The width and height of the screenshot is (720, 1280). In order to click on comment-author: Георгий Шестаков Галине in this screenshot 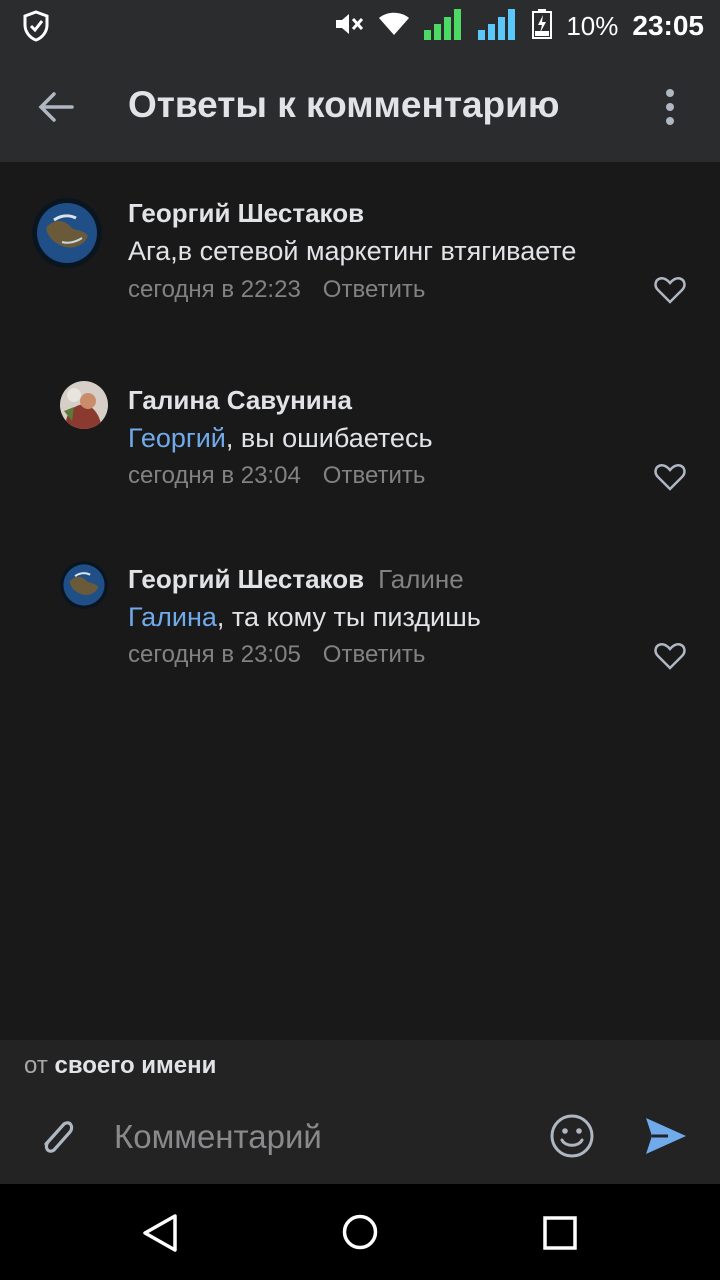, I will do `click(296, 579)`.